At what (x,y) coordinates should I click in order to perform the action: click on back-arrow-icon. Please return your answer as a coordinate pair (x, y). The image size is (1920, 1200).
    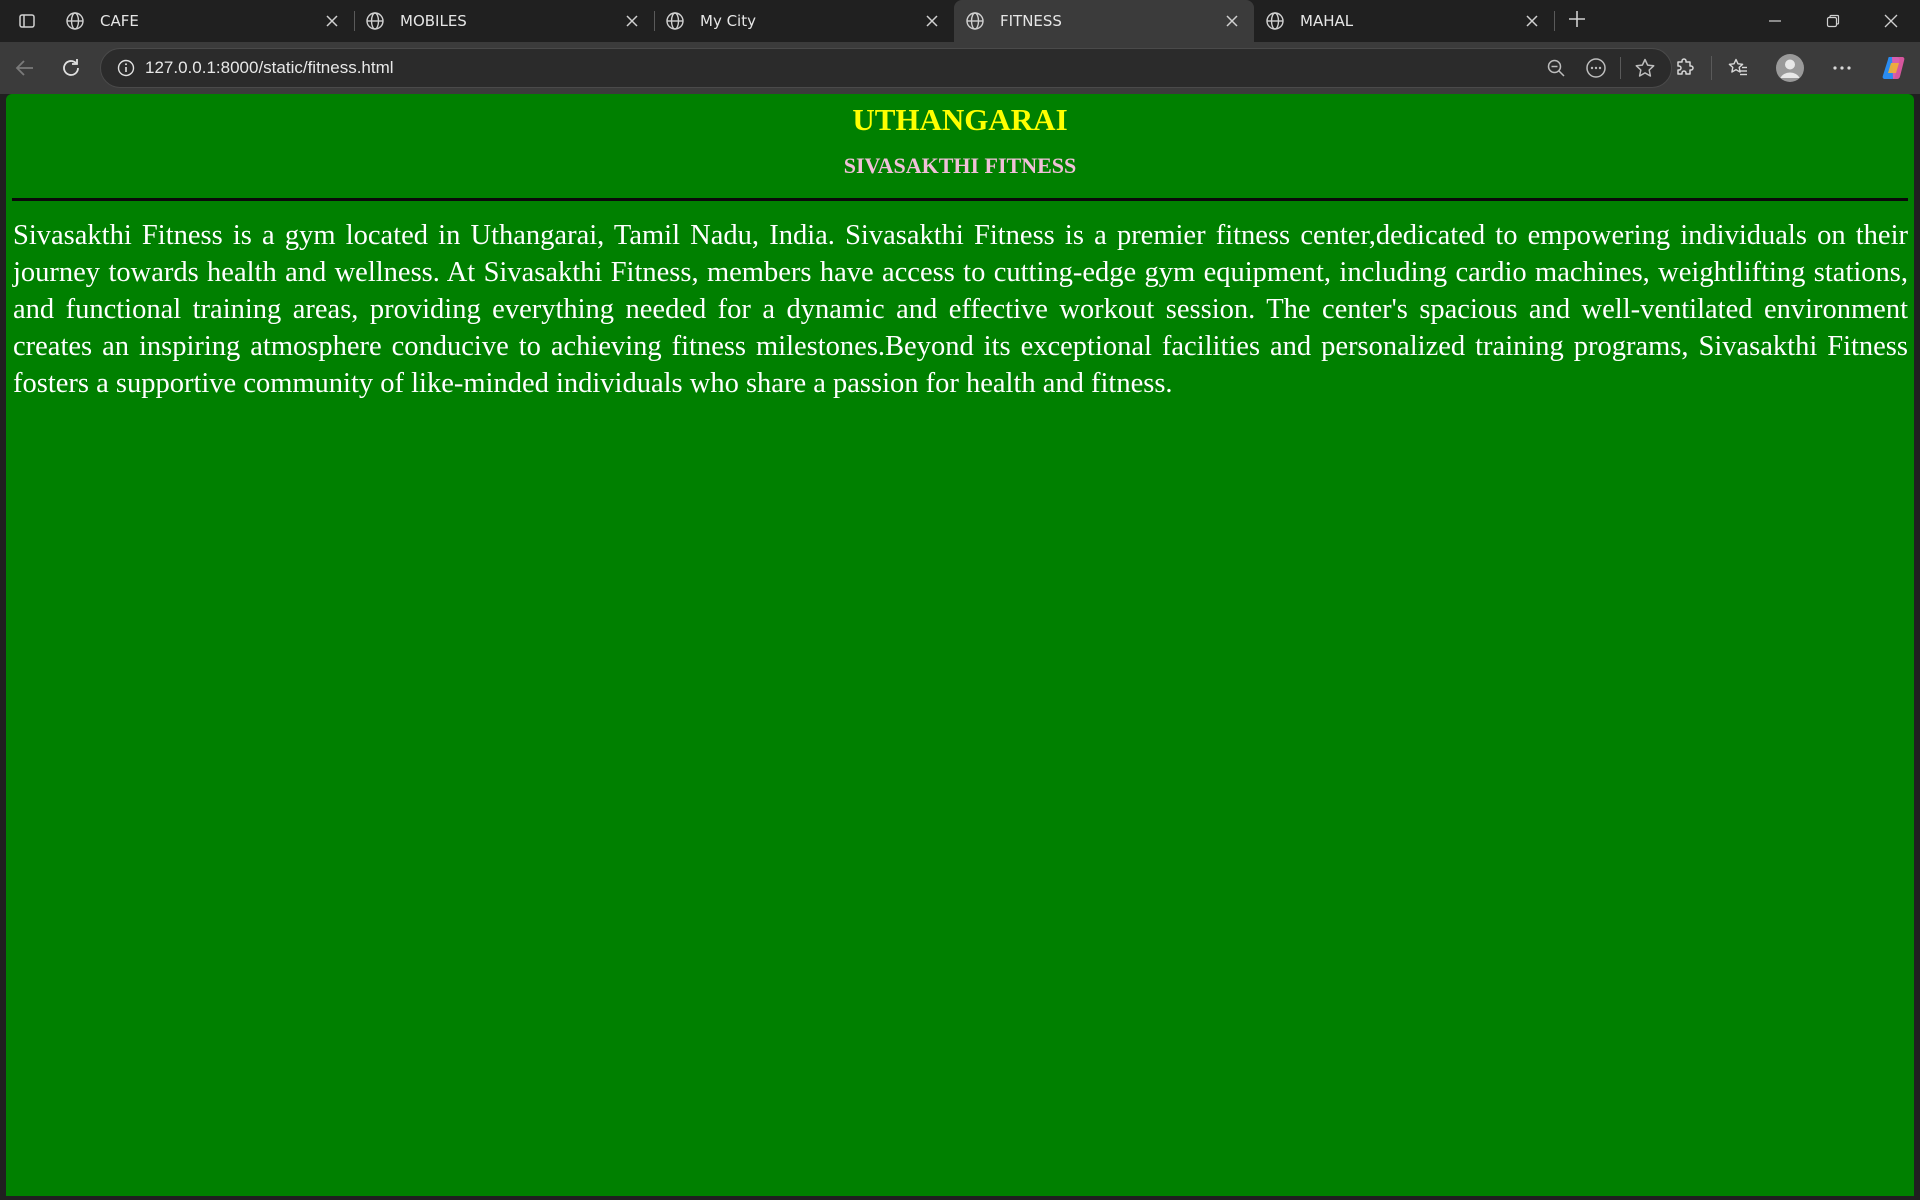
    Looking at the image, I should click on (25, 68).